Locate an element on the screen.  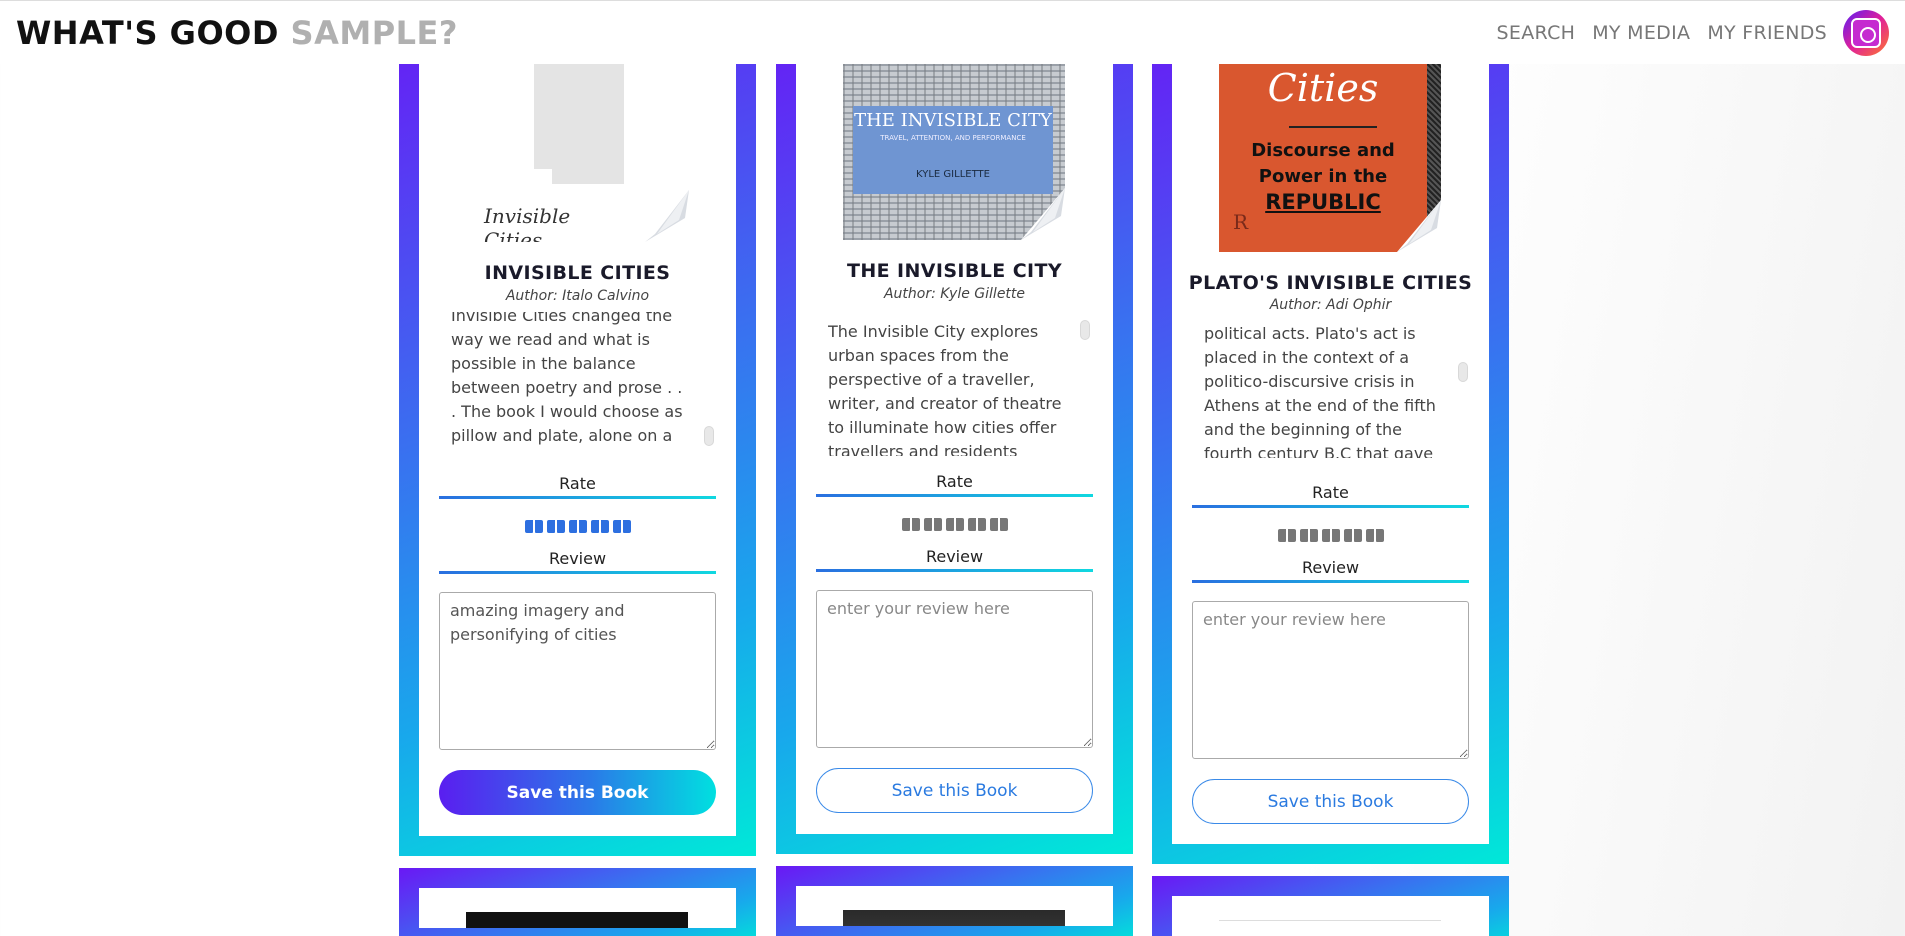
brand-logo: WHAT'S GOOD SAMPLE? is located at coordinates (237, 33).